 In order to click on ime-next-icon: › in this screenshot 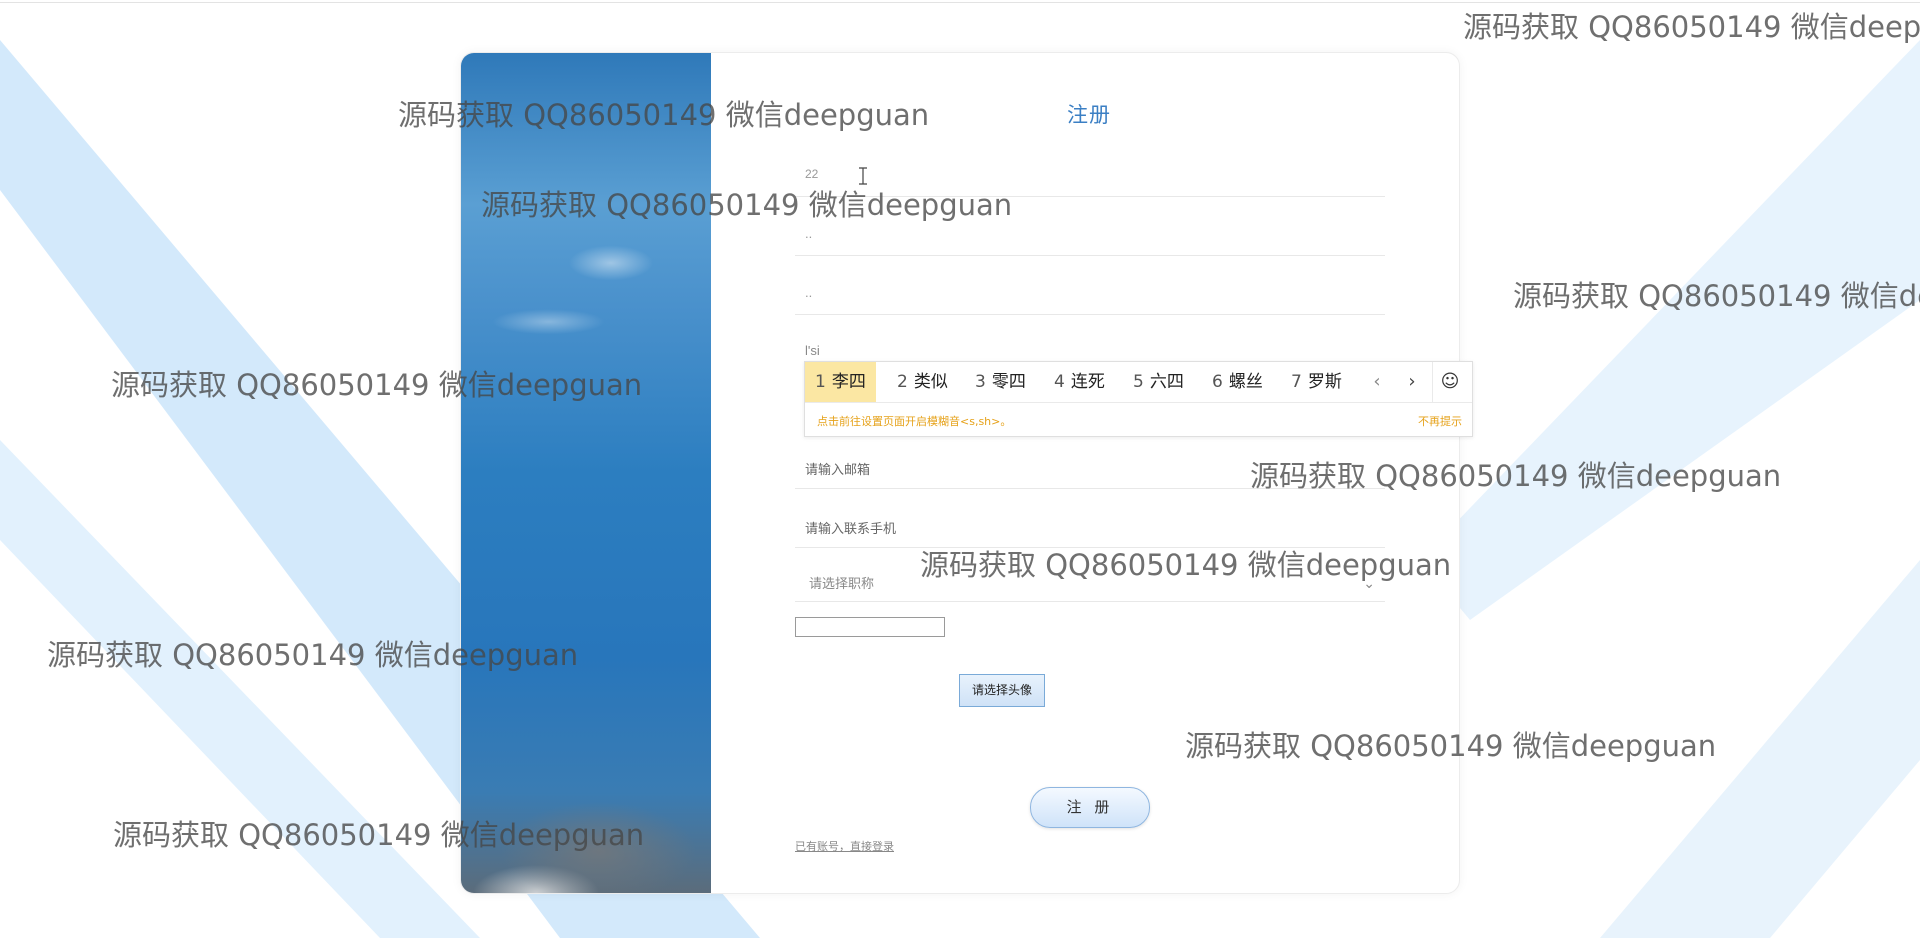, I will do `click(1412, 382)`.